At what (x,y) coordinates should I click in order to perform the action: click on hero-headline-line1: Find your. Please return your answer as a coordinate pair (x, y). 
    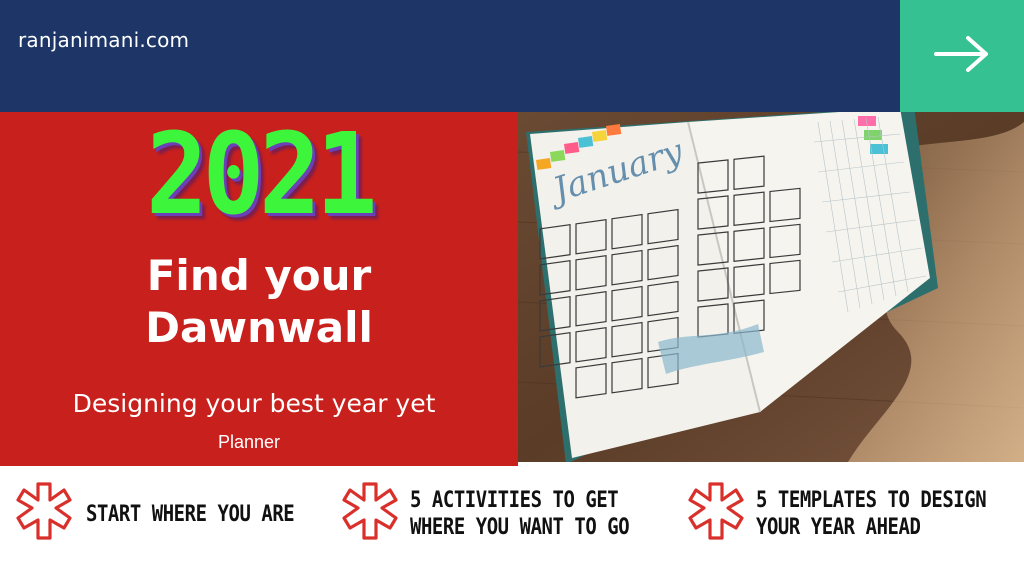
    Looking at the image, I should click on (259, 275).